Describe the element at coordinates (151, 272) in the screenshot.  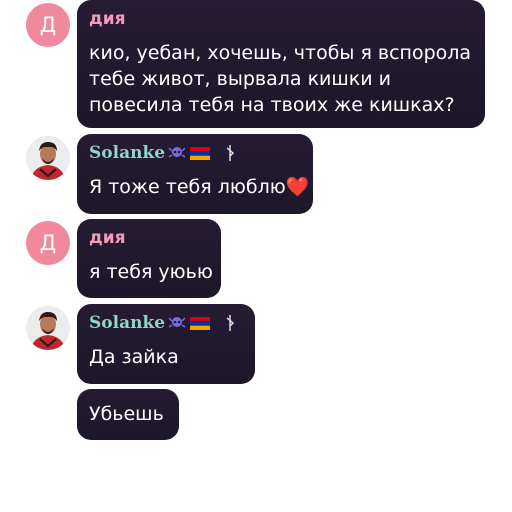
I see `message-text: я тебя уюью` at that location.